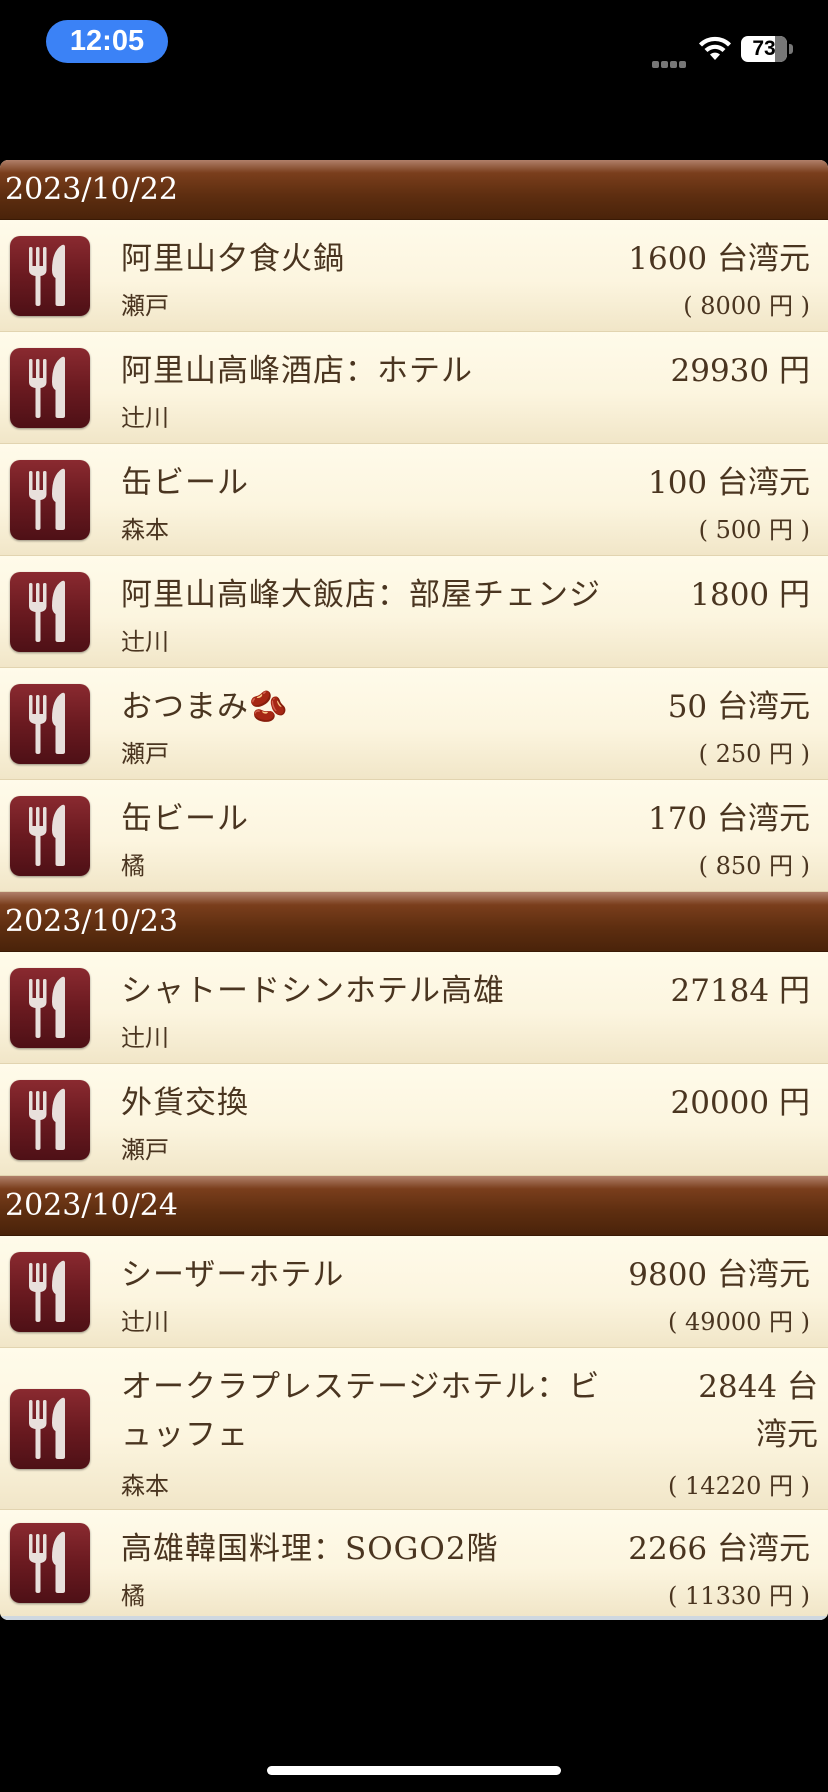 This screenshot has height=1792, width=828. I want to click on yen-conversion: ( 8000 円 ), so click(746, 306).